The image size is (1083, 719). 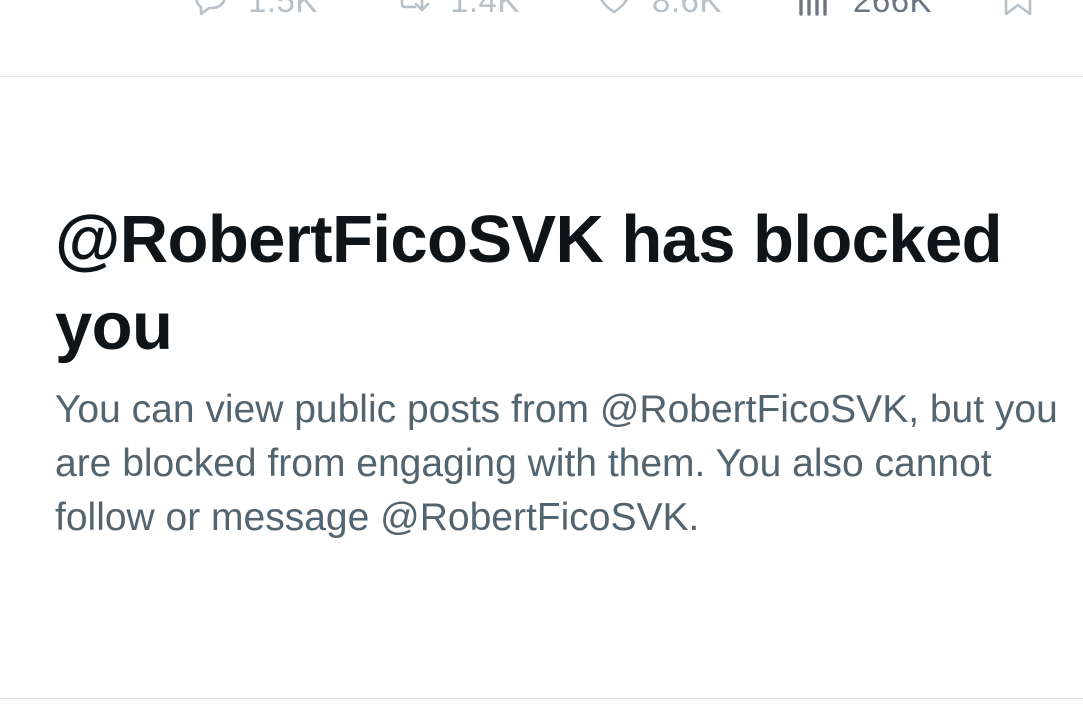 I want to click on repost-button: 1.4K, so click(x=456, y=11).